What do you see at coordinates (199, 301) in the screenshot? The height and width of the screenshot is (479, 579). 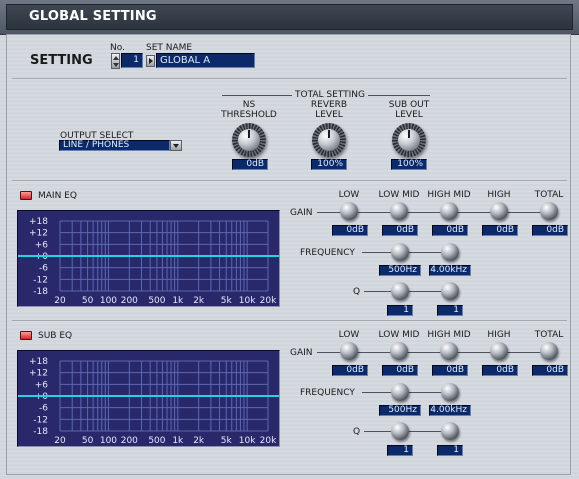 I see `main-eq-x-tick-label: 2k` at bounding box center [199, 301].